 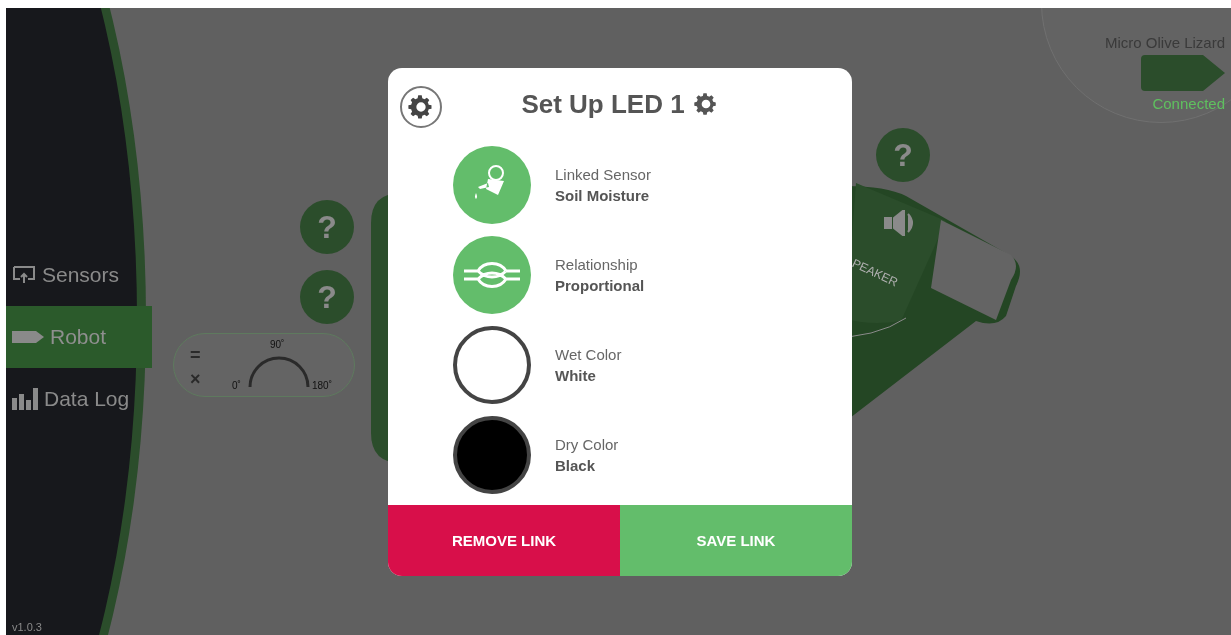 What do you see at coordinates (195, 355) in the screenshot?
I see `equals-sign: =` at bounding box center [195, 355].